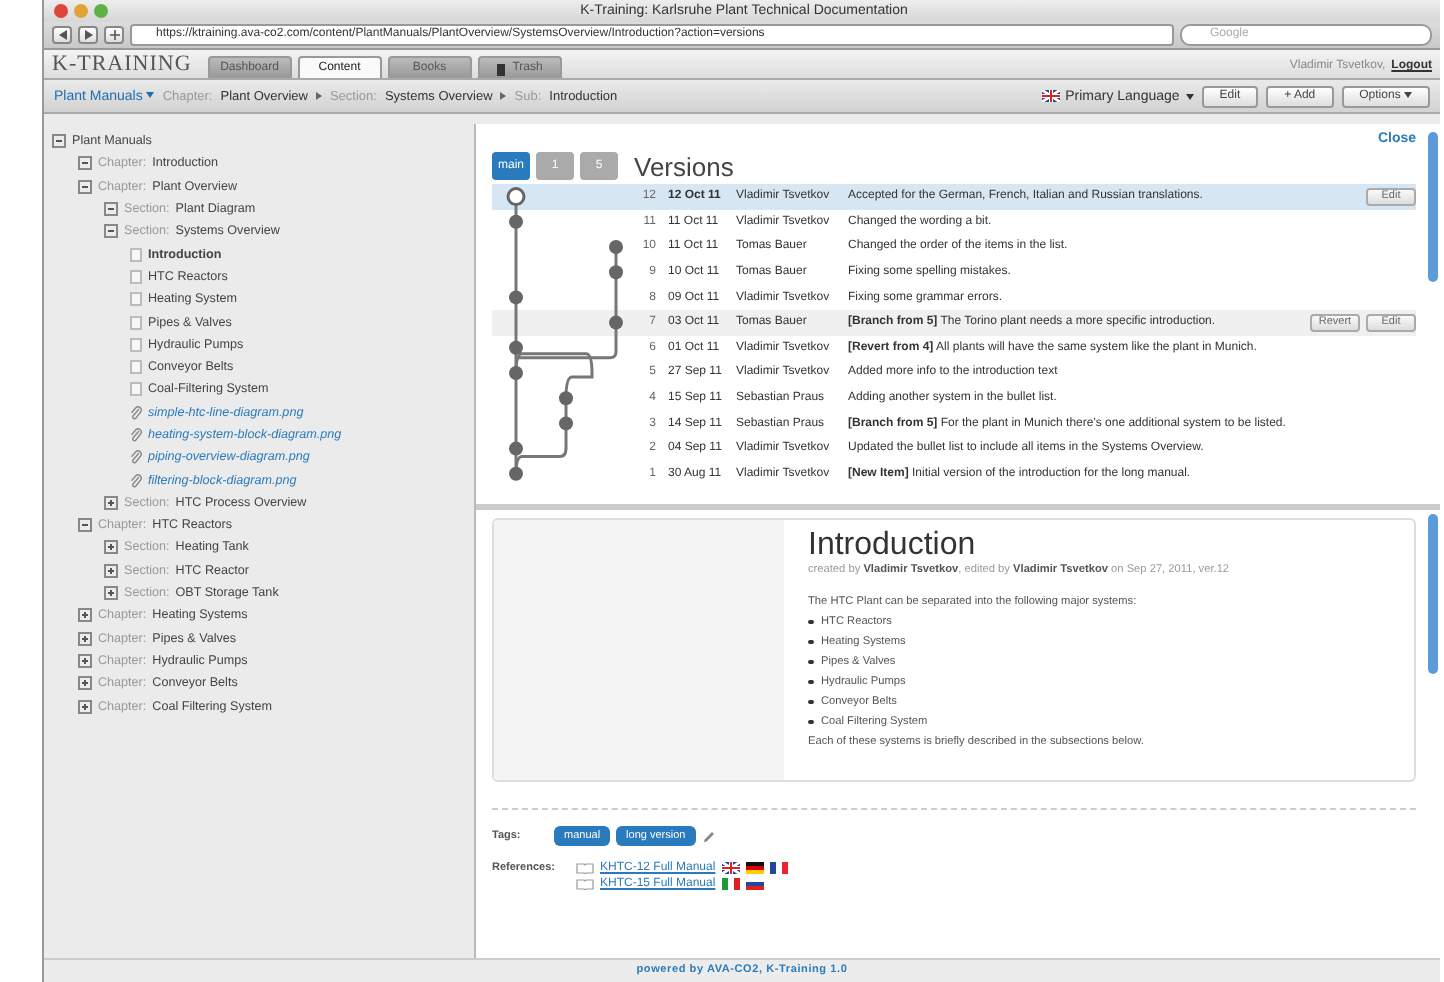 This screenshot has height=982, width=1444. What do you see at coordinates (893, 546) in the screenshot?
I see `document-title: Introduction` at bounding box center [893, 546].